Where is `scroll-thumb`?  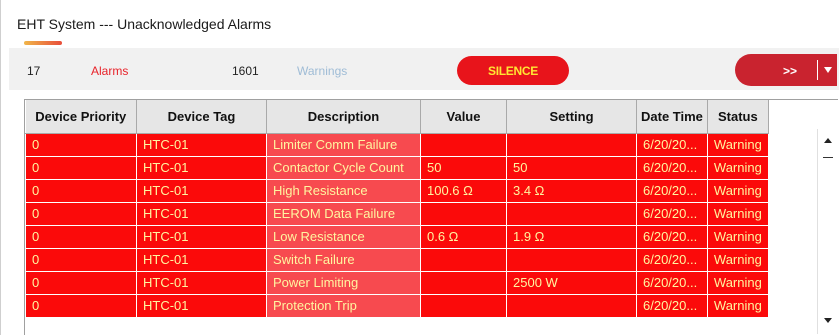
scroll-thumb is located at coordinates (828, 155).